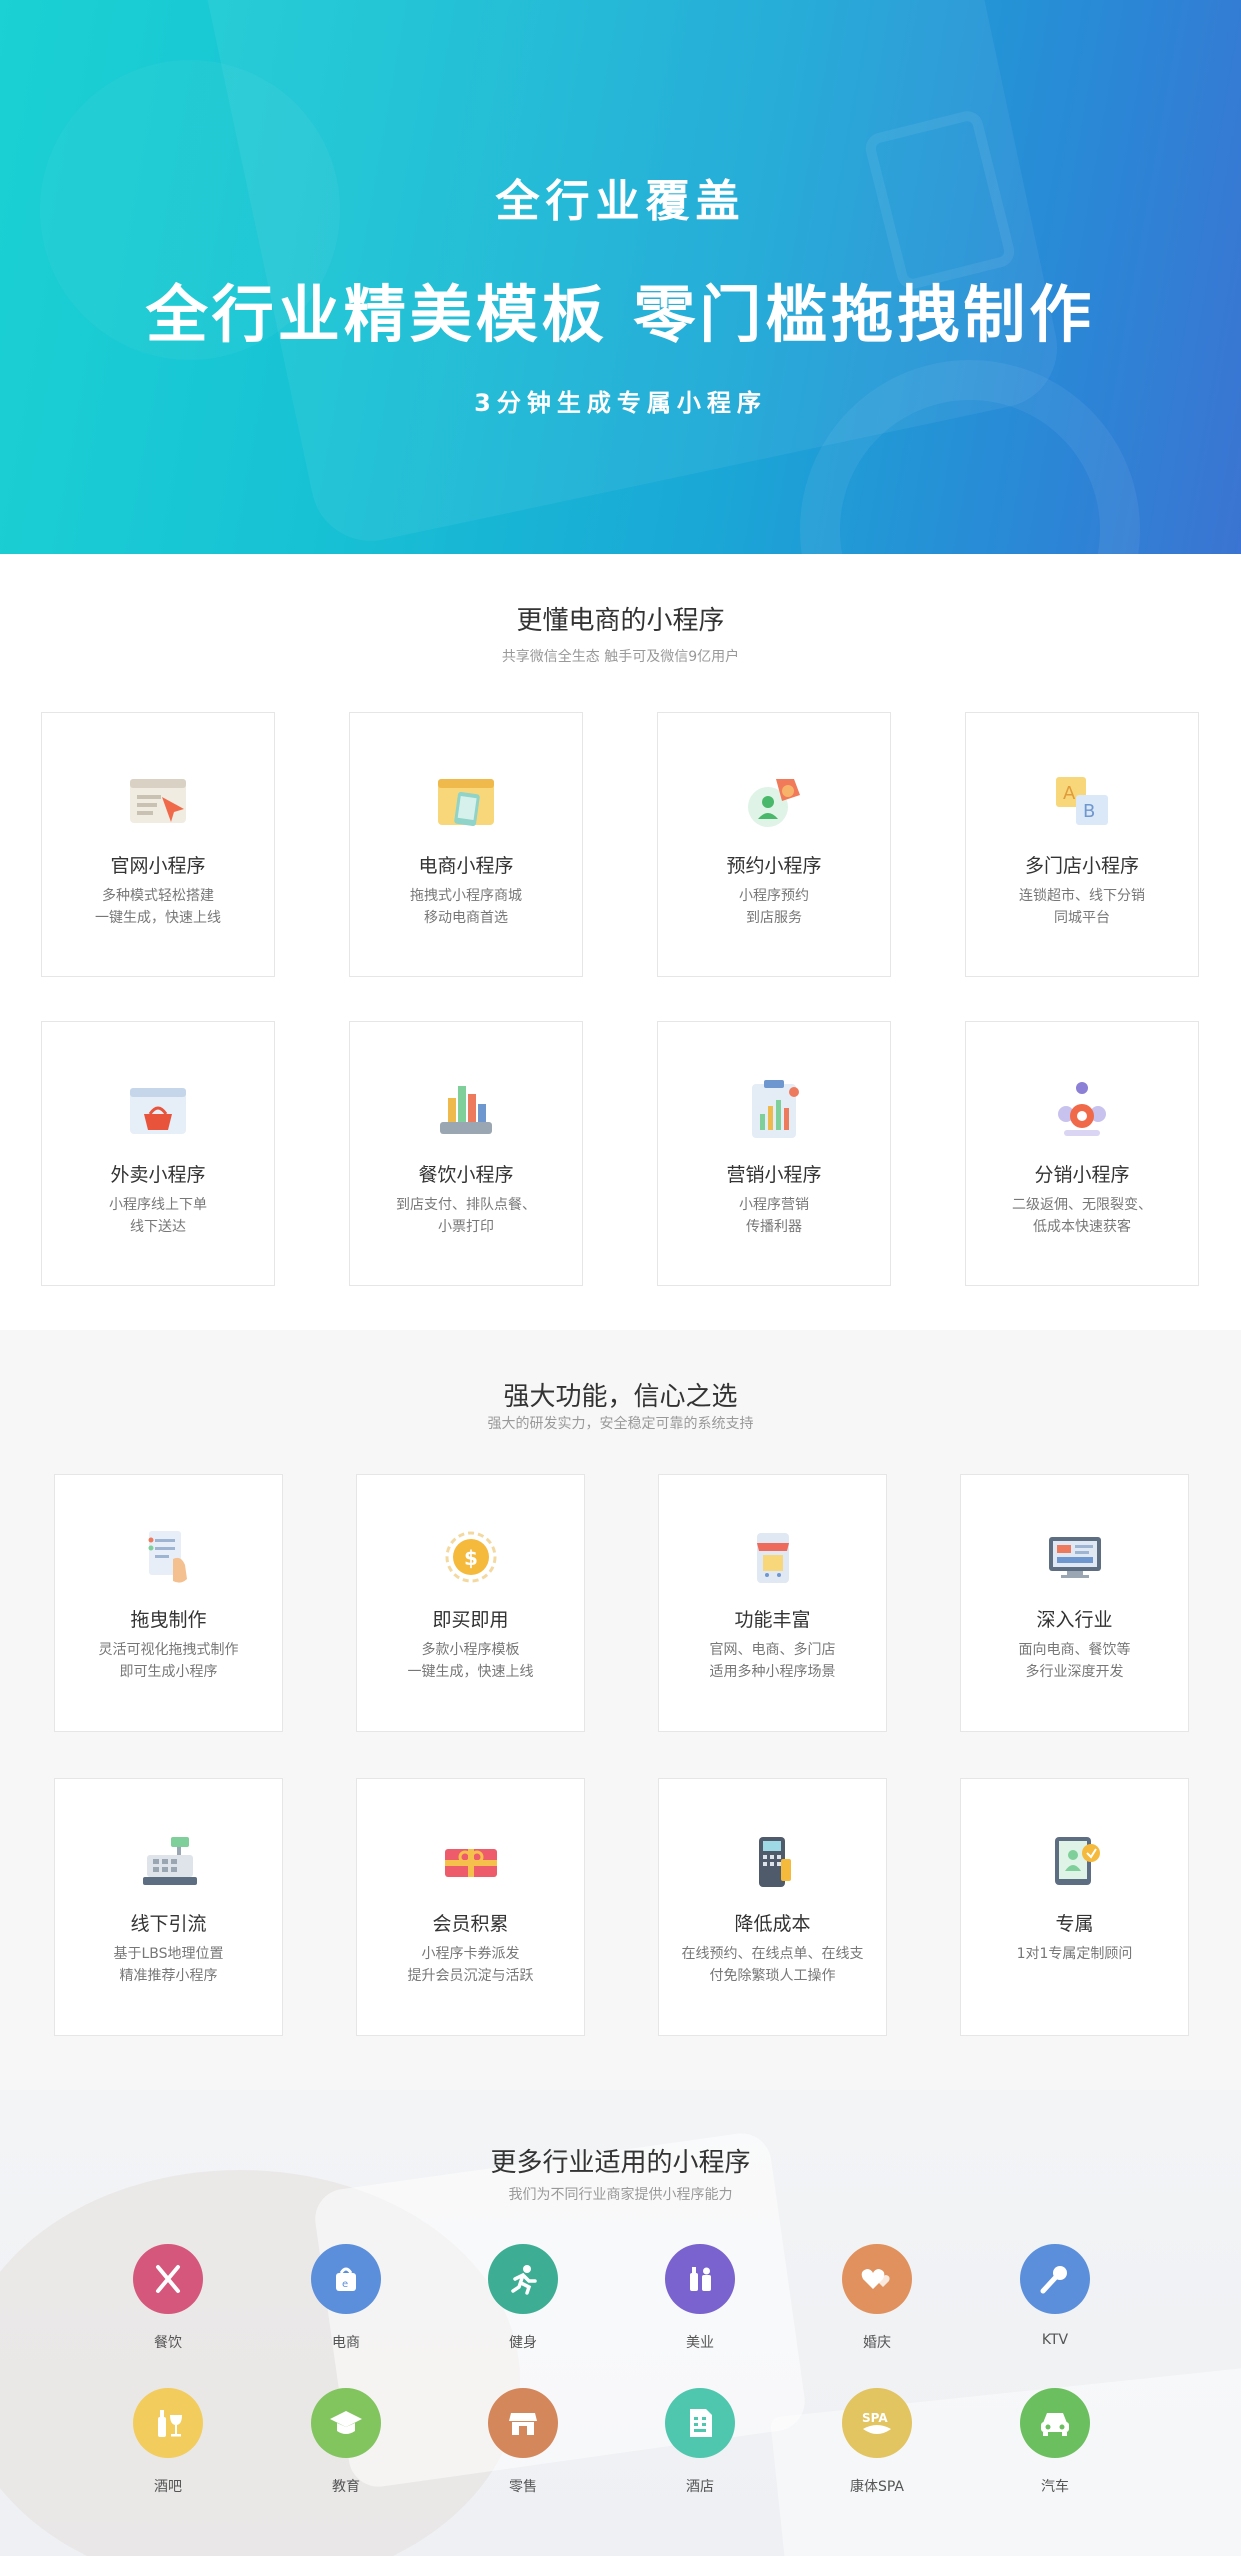 Image resolution: width=1241 pixels, height=2556 pixels. What do you see at coordinates (620, 1424) in the screenshot?
I see `section-subtitle: 强大的研发实力，安全稳定可靠的系统支持` at bounding box center [620, 1424].